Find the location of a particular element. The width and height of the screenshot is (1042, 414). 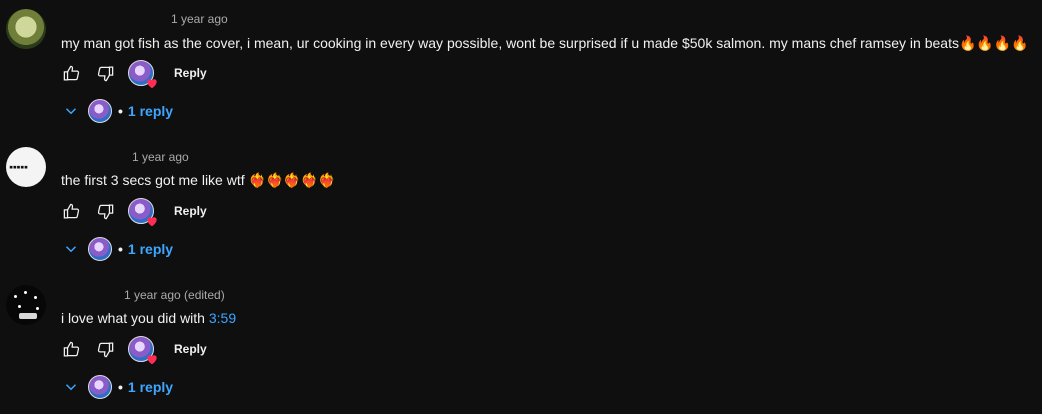

avatar-logo: ▪▪▪▪▪ is located at coordinates (18, 167).